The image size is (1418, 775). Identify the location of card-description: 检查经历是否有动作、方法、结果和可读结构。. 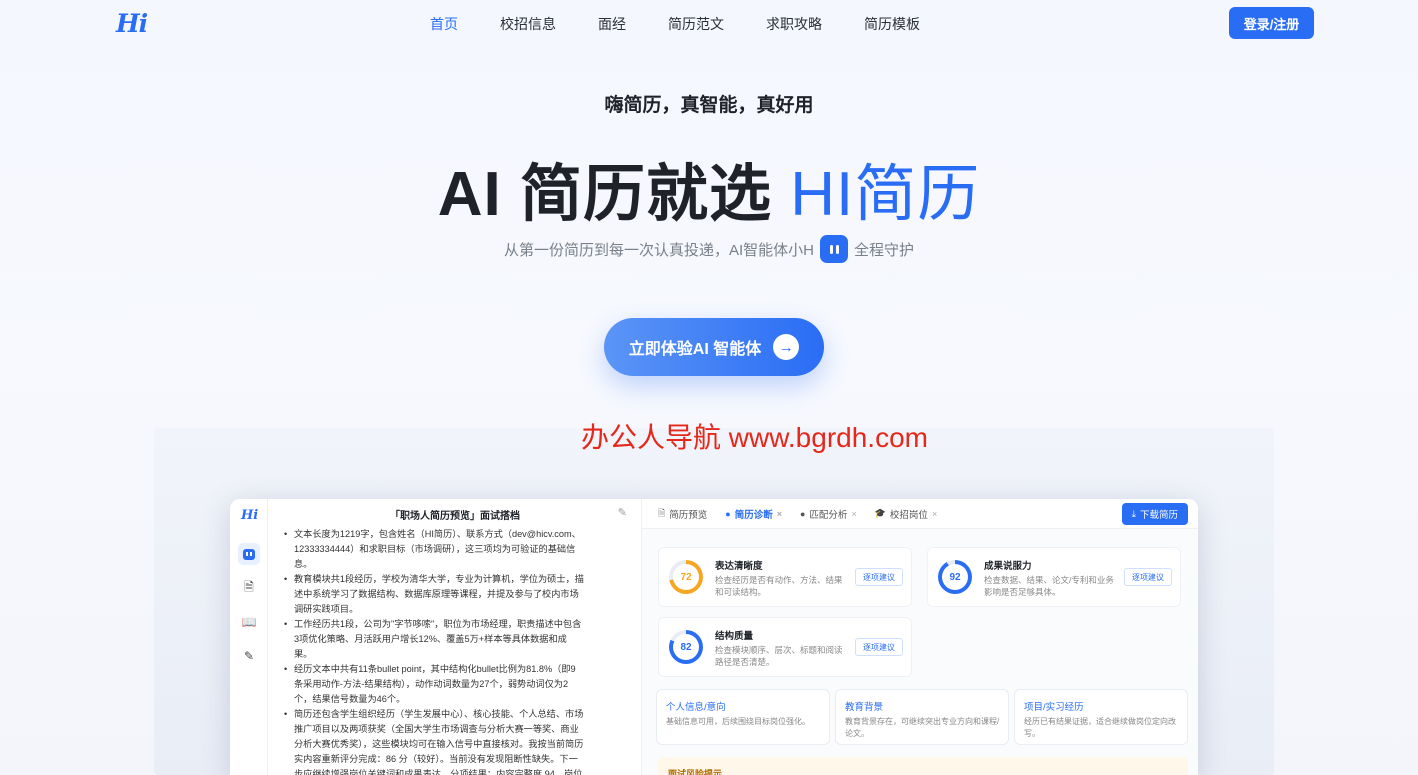
(779, 586).